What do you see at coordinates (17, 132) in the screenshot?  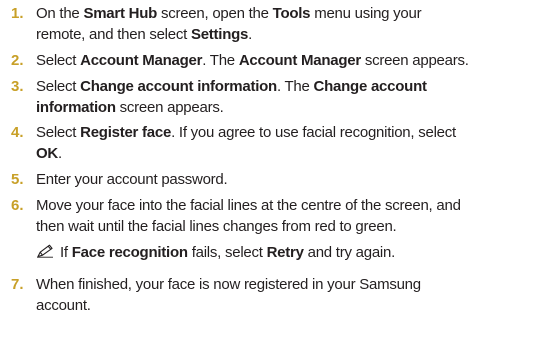 I see `step-number: 4.` at bounding box center [17, 132].